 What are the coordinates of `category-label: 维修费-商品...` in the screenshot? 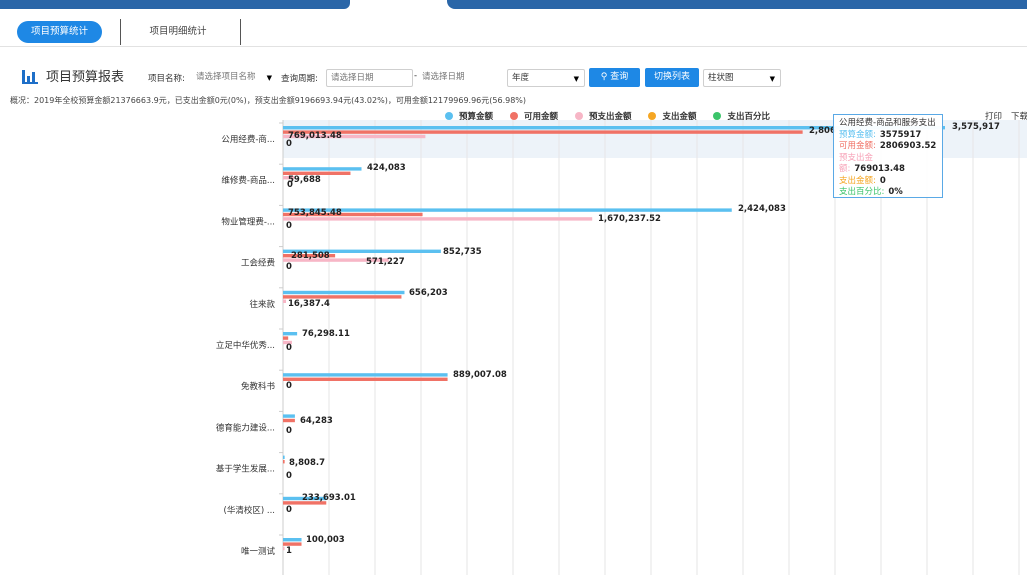 It's located at (248, 180).